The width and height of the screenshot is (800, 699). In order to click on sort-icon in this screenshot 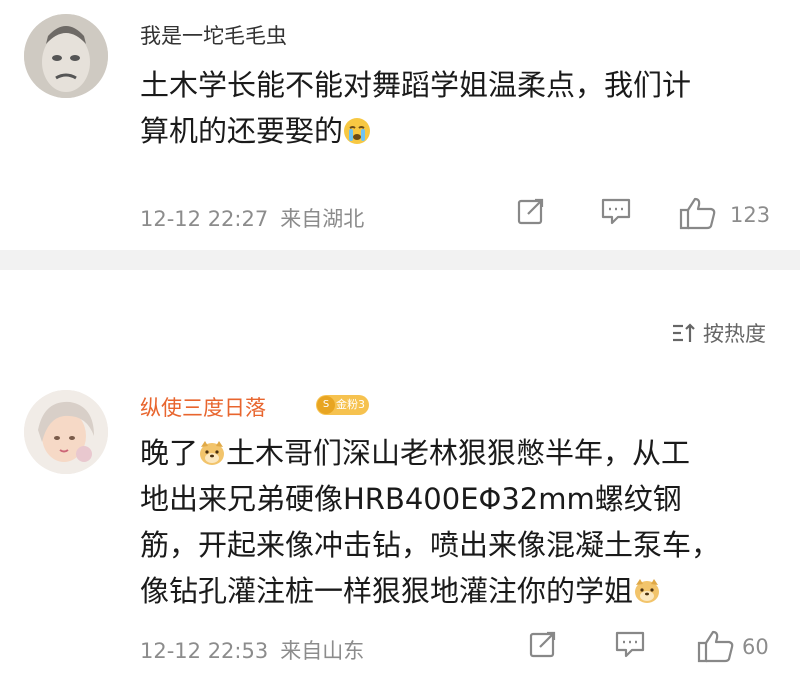, I will do `click(684, 332)`.